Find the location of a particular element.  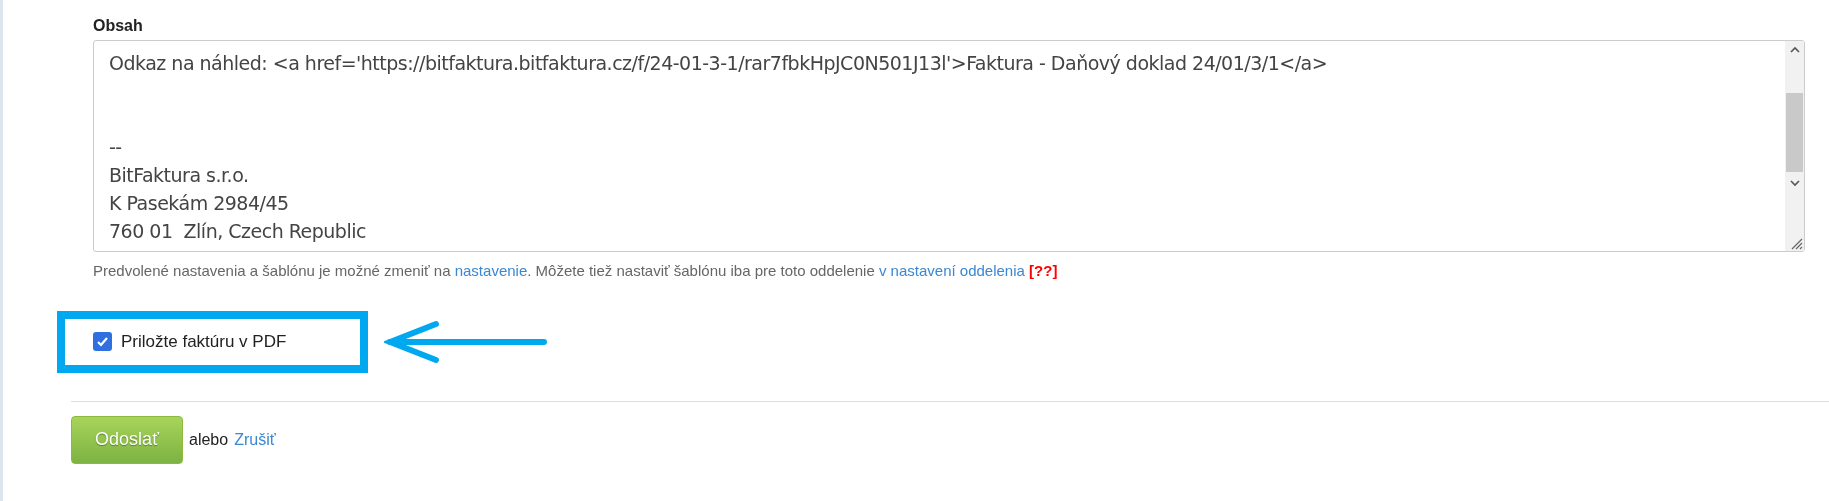

checkbox is located at coordinates (102, 341).